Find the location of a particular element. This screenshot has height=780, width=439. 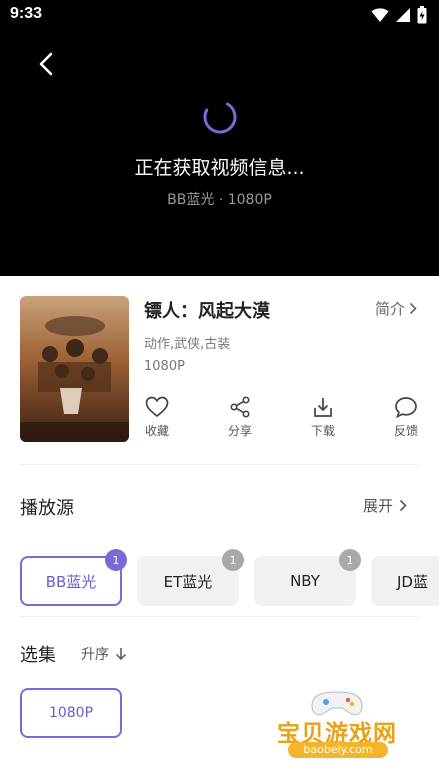

status-icons is located at coordinates (399, 15).